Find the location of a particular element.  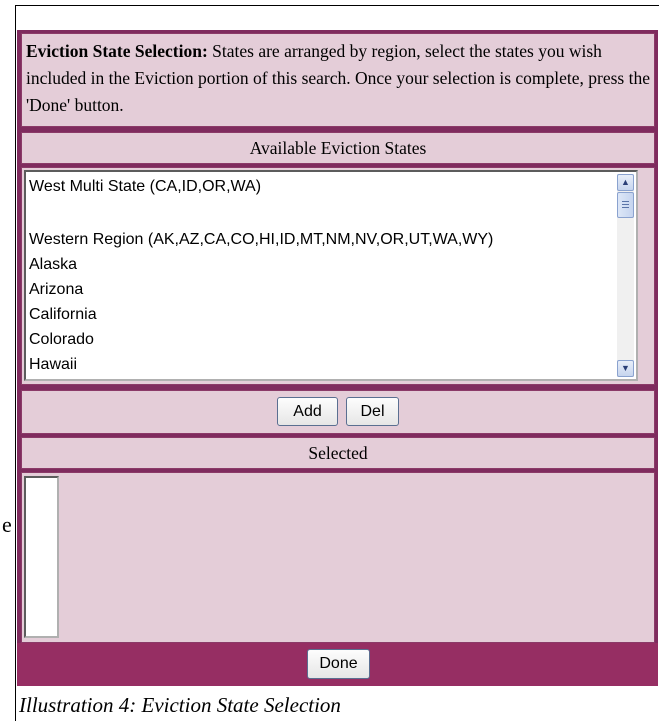

done-button: Done is located at coordinates (338, 664).